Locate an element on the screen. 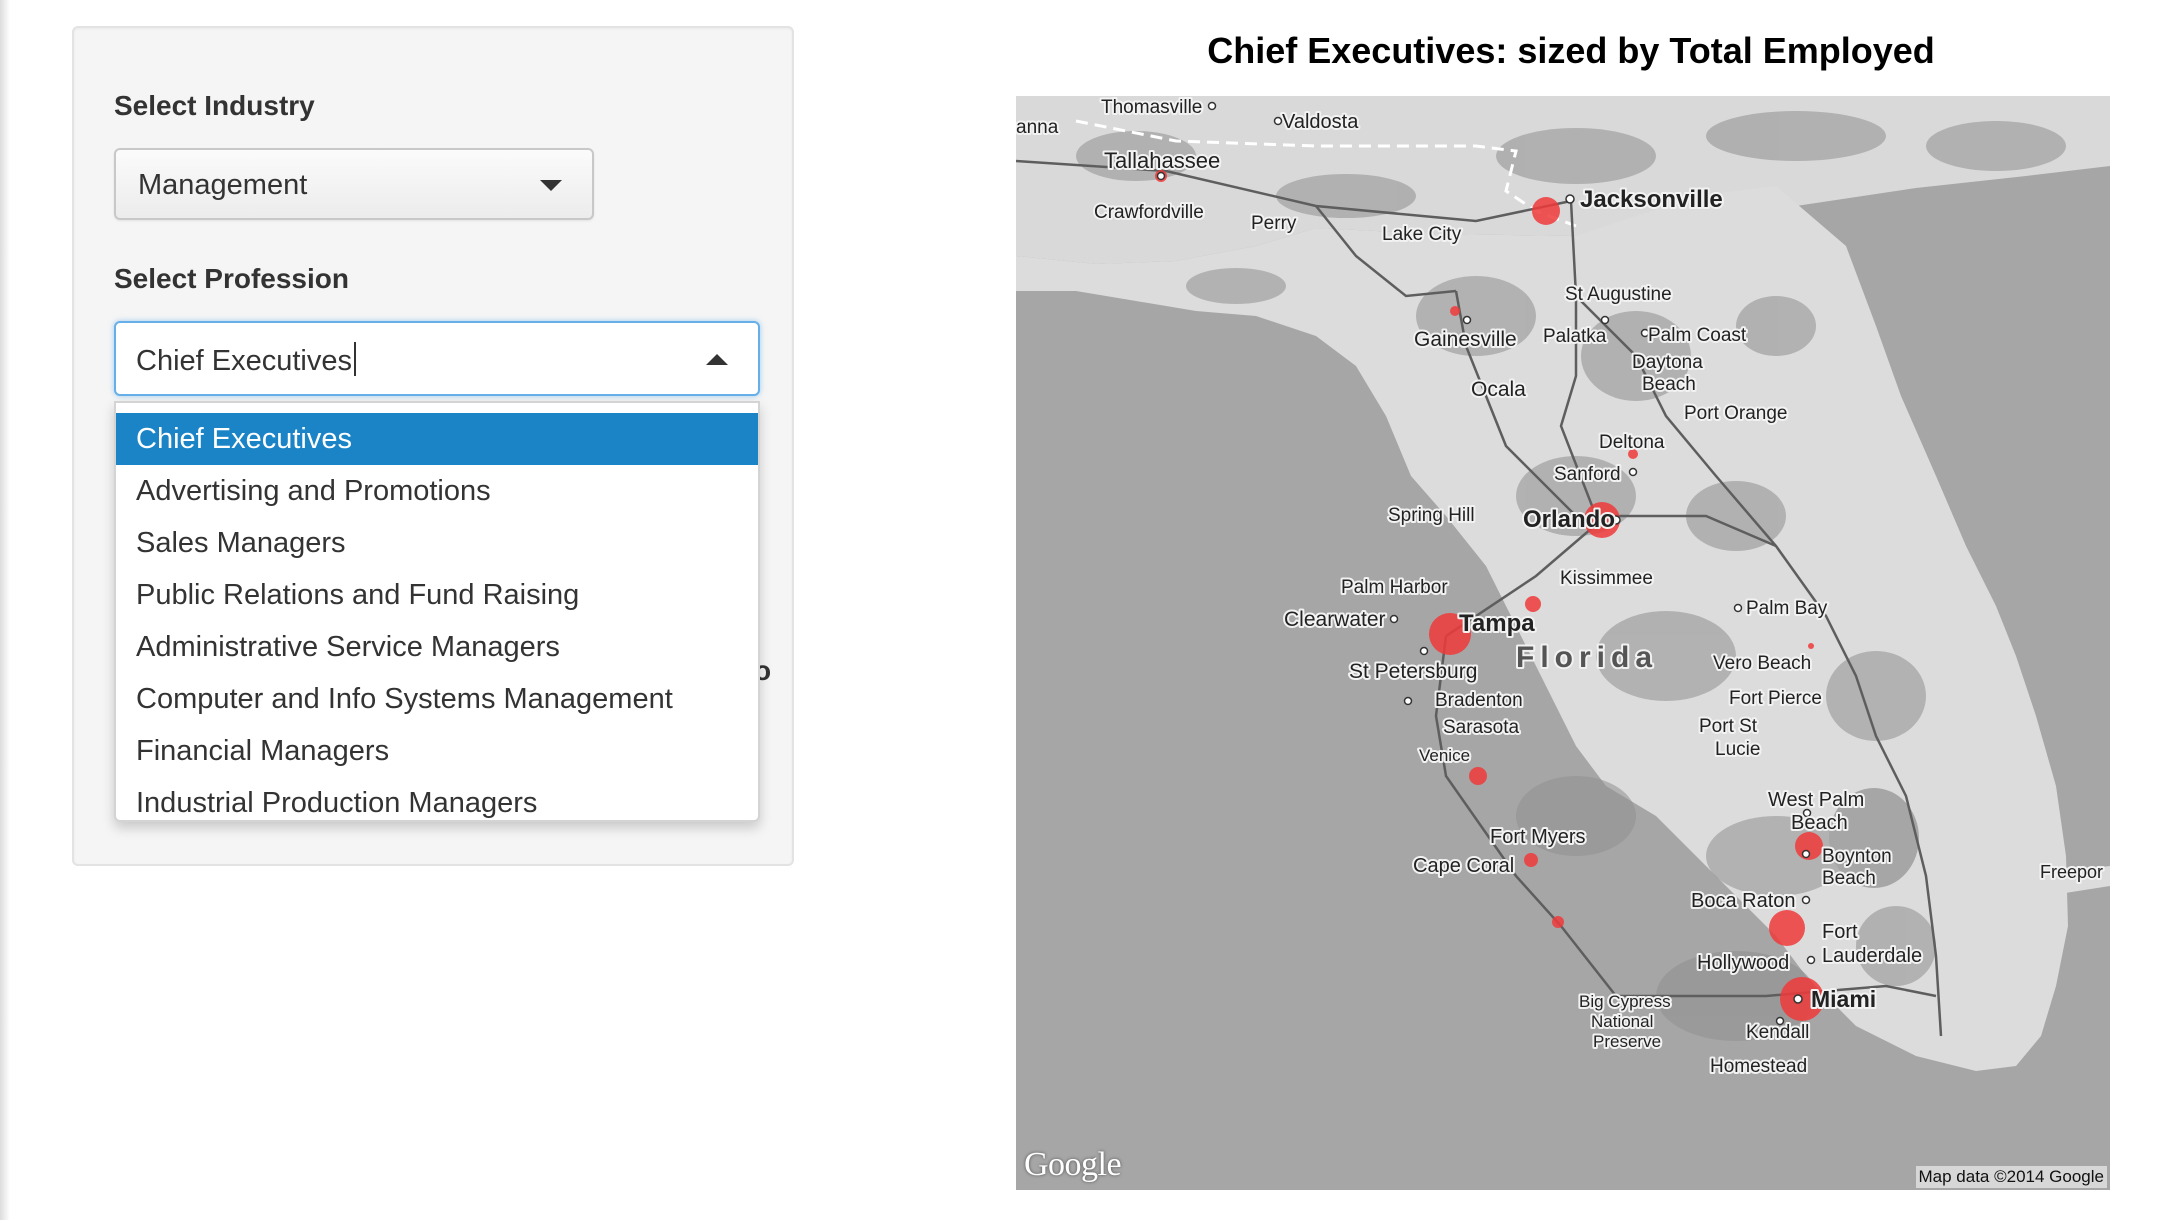  label-orlando: Orlando is located at coordinates (1569, 519).